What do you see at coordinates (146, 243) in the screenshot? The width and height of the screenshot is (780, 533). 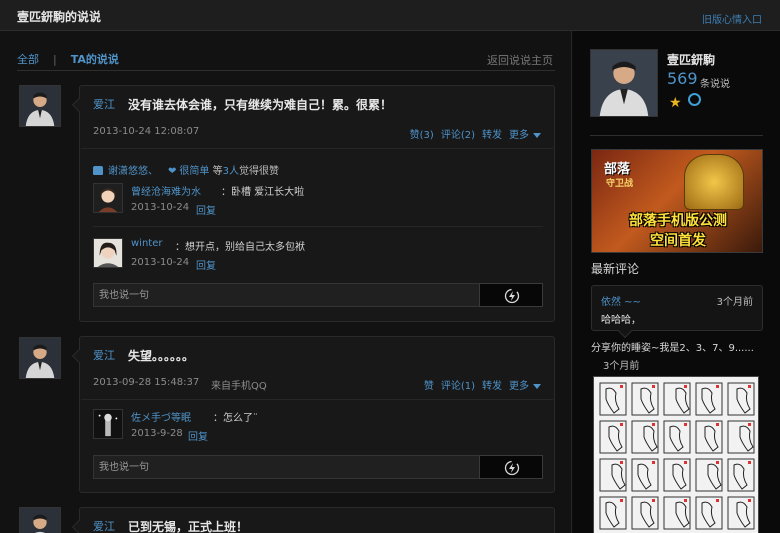 I see `commenter-name: winter` at bounding box center [146, 243].